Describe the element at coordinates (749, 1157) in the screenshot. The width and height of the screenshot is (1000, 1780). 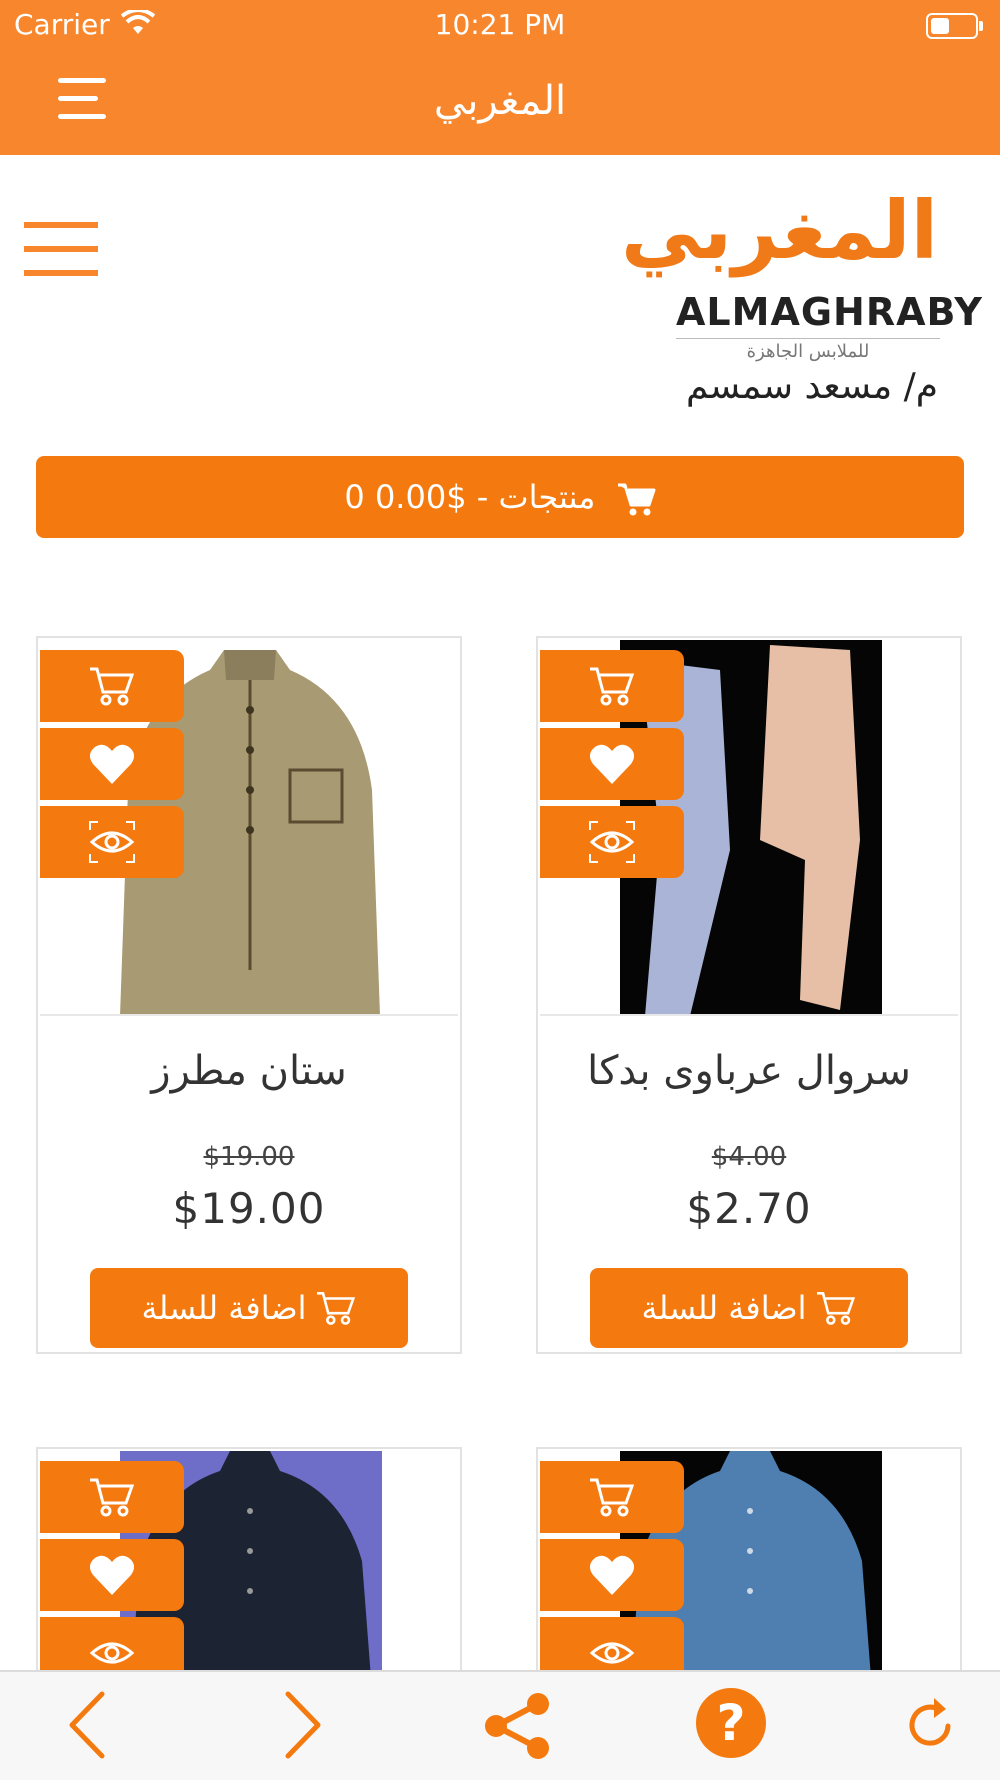
I see `product-old-price: $4.00` at that location.